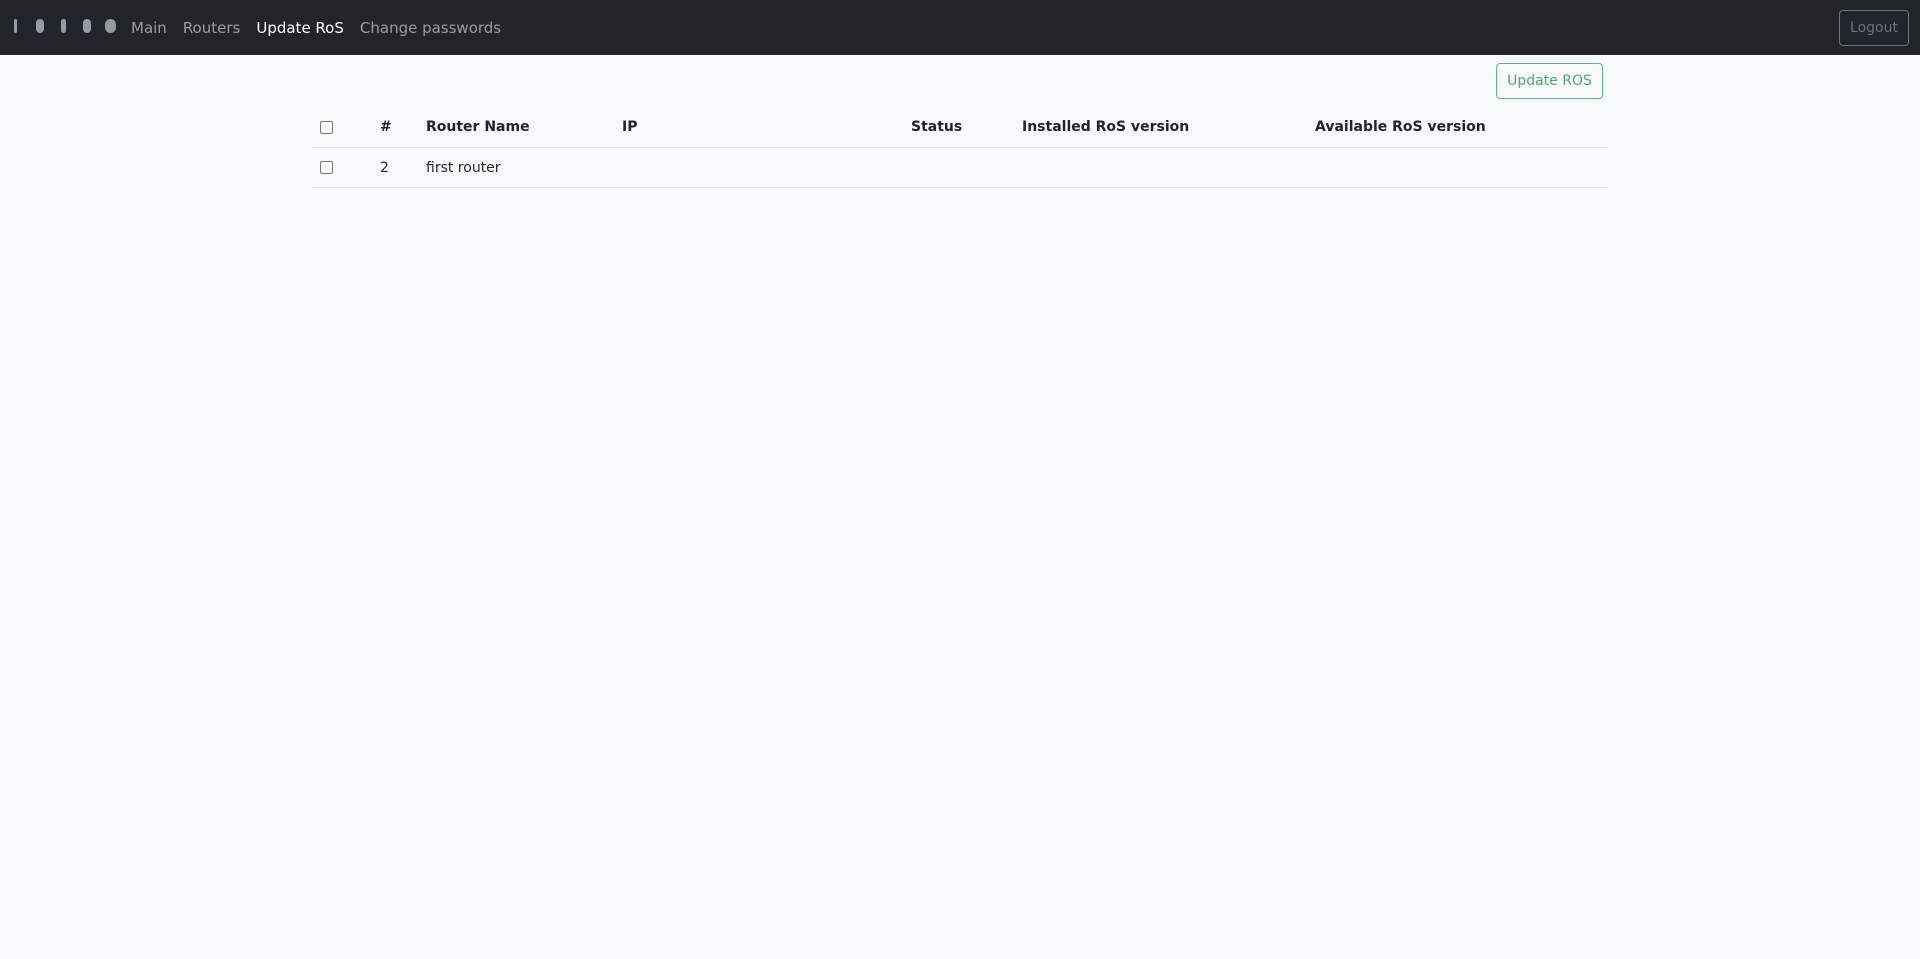  I want to click on nav-link-change-passwords: Change passwords, so click(430, 28).